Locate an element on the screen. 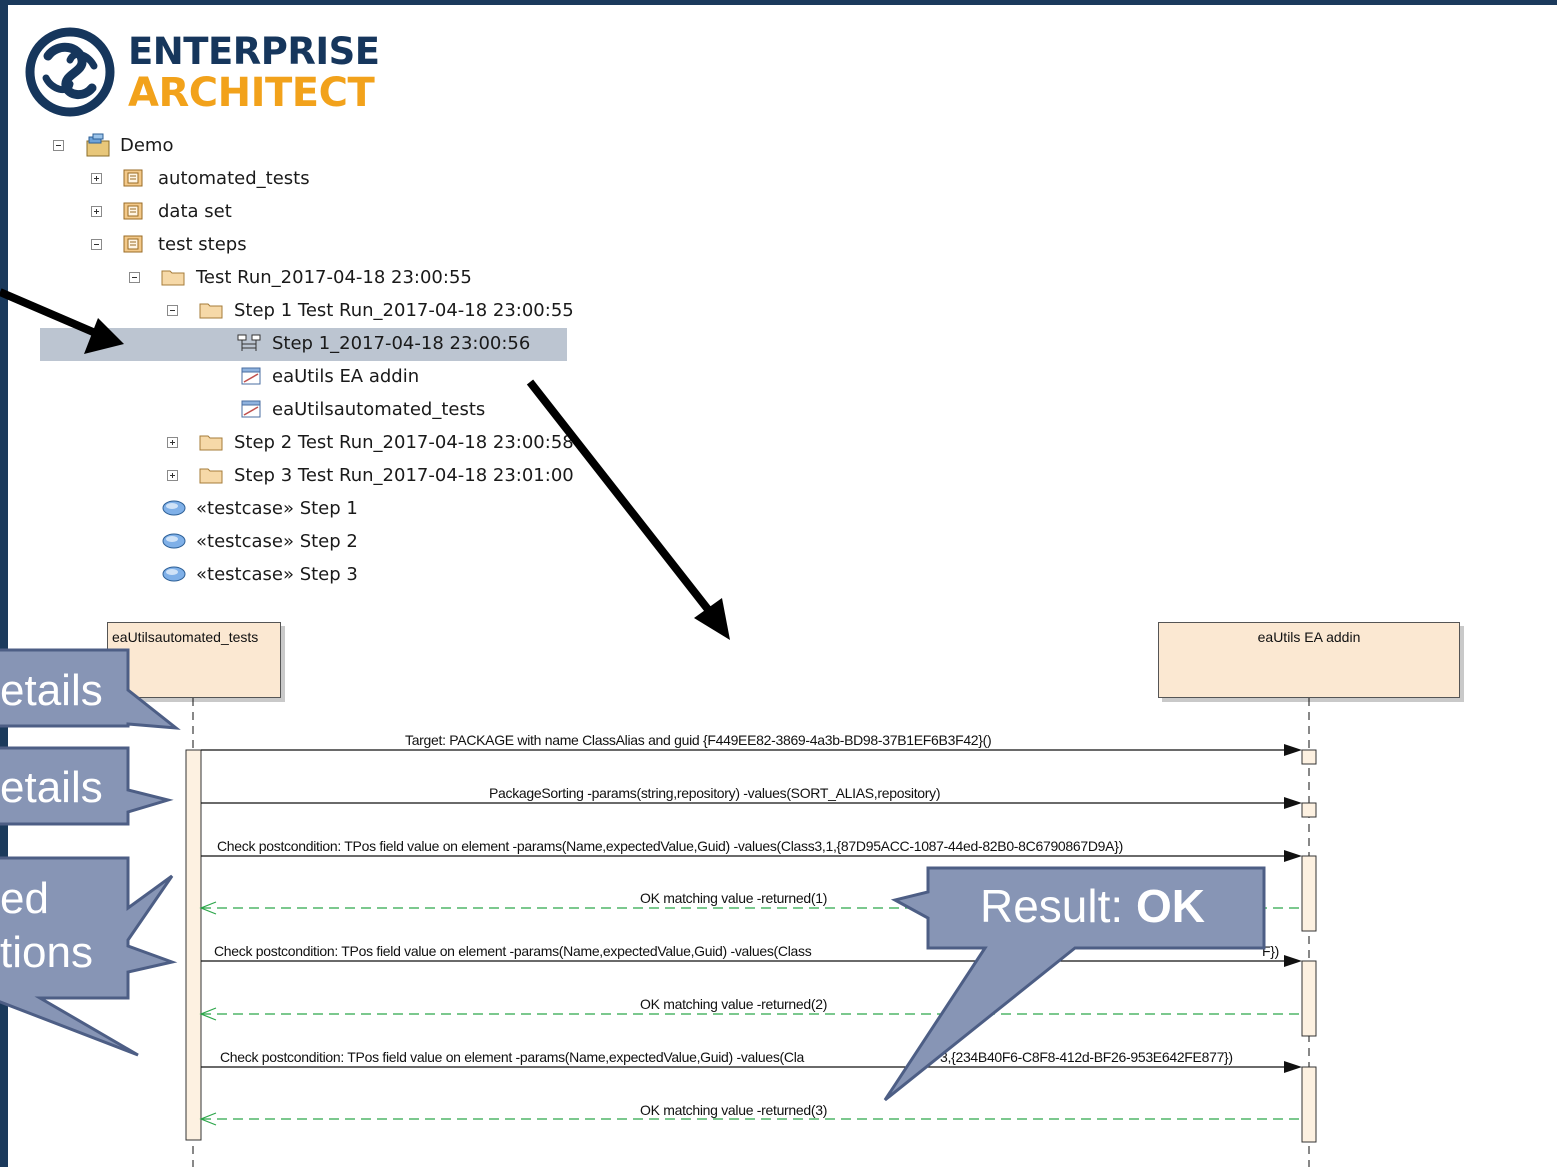 This screenshot has height=1167, width=1557. callout-result-value: OK is located at coordinates (1170, 906).